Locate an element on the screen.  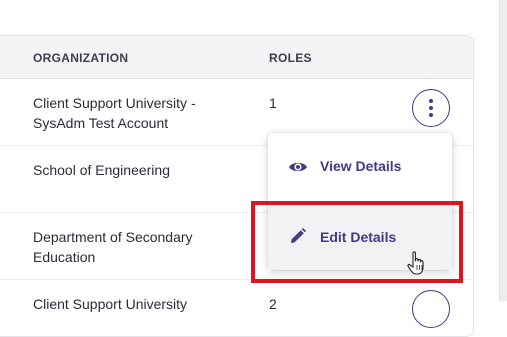
menu-item-label: View Details is located at coordinates (361, 166).